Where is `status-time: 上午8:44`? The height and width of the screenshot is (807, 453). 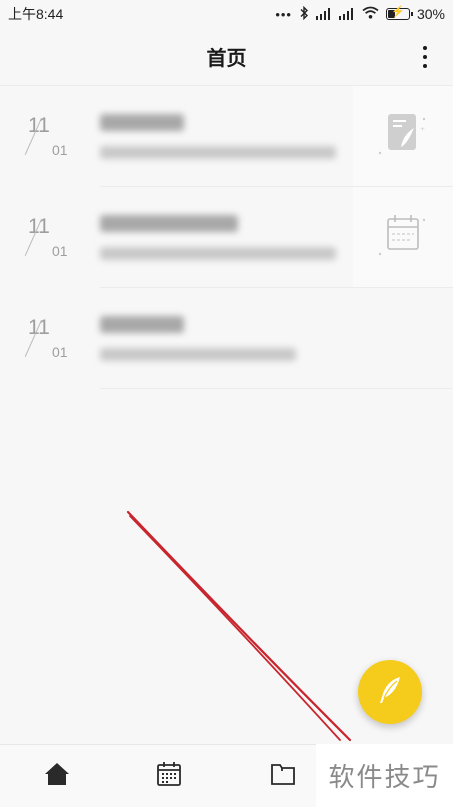 status-time: 上午8:44 is located at coordinates (36, 14).